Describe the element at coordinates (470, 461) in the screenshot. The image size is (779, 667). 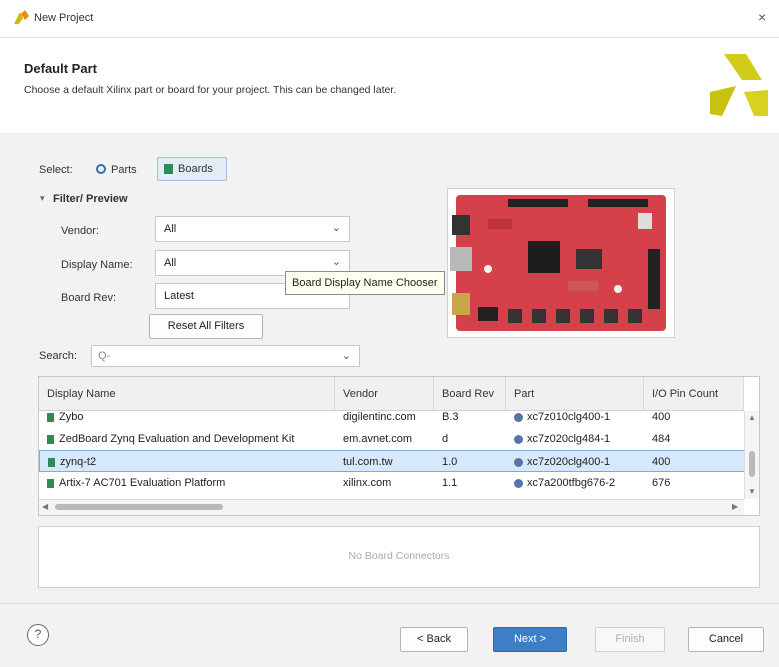
I see `row-board-rev: 1.0` at that location.